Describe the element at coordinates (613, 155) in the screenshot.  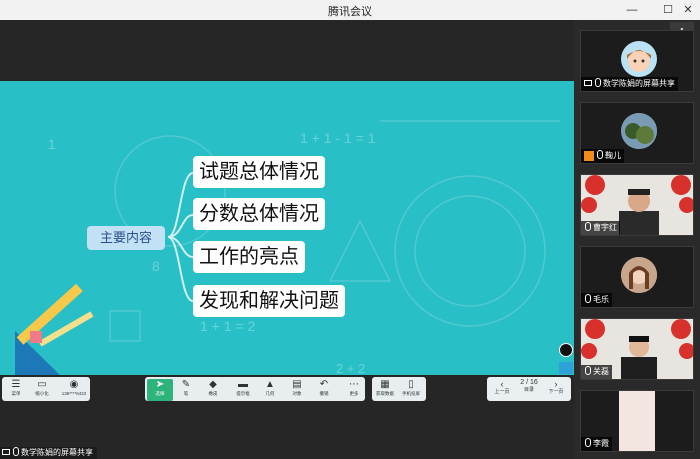
I see `participant-name: 鞠儿` at that location.